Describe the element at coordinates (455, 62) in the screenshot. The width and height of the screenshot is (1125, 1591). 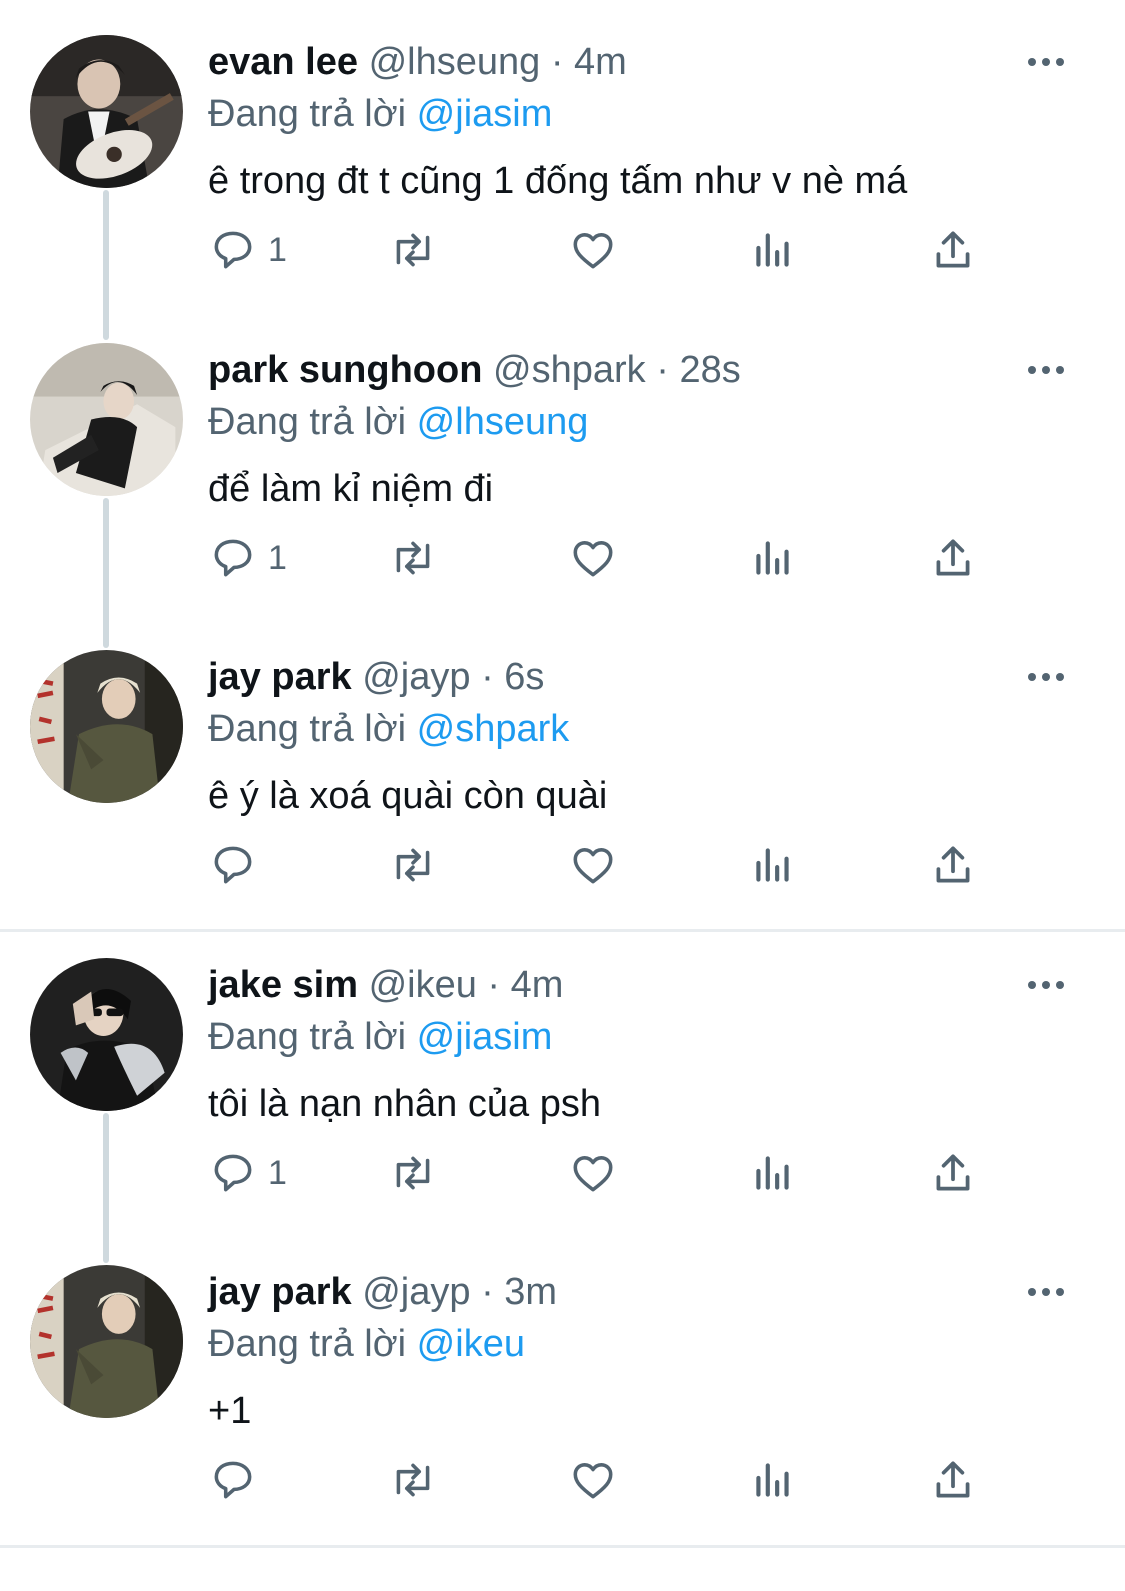
I see `username-handle: @lhseung` at that location.